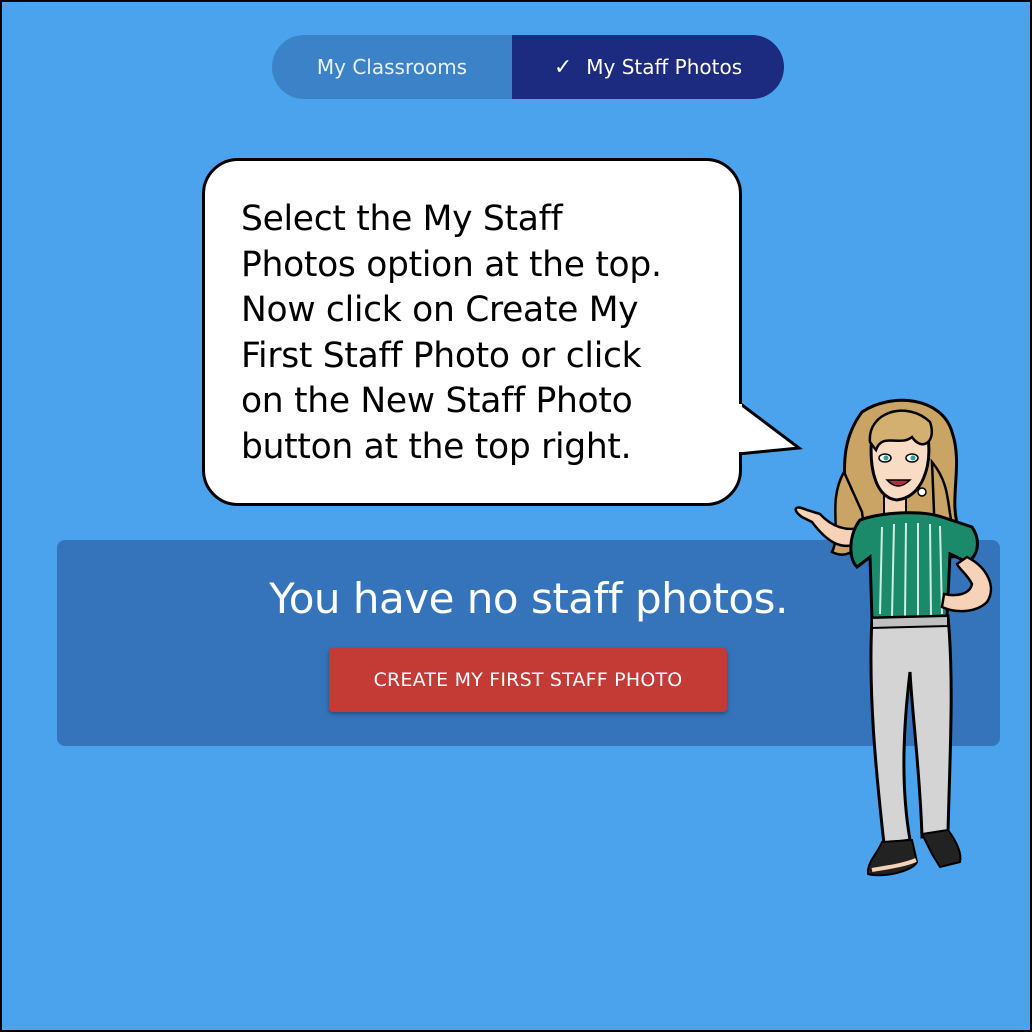  I want to click on instruction-line: on the New Staff Photo, so click(437, 401).